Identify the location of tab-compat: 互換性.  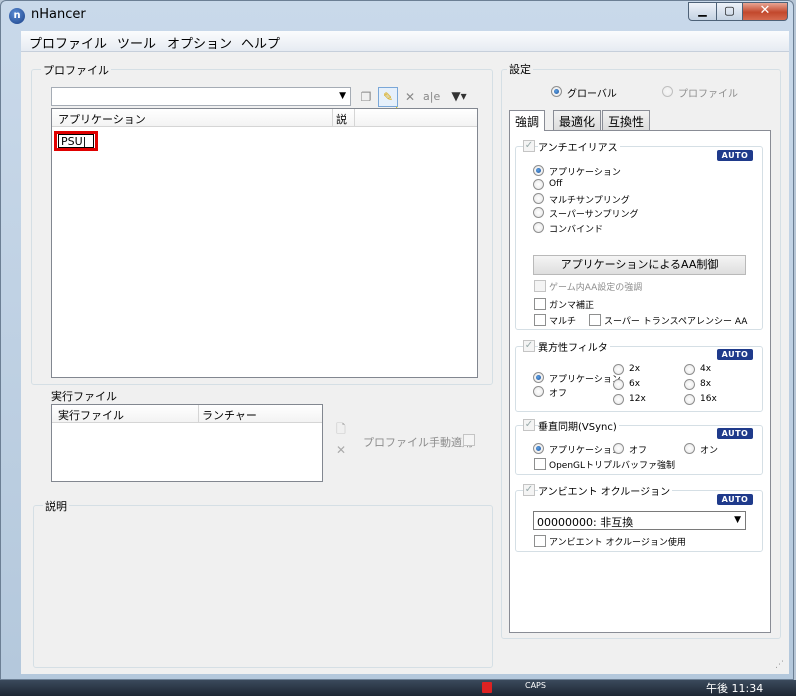
(626, 120).